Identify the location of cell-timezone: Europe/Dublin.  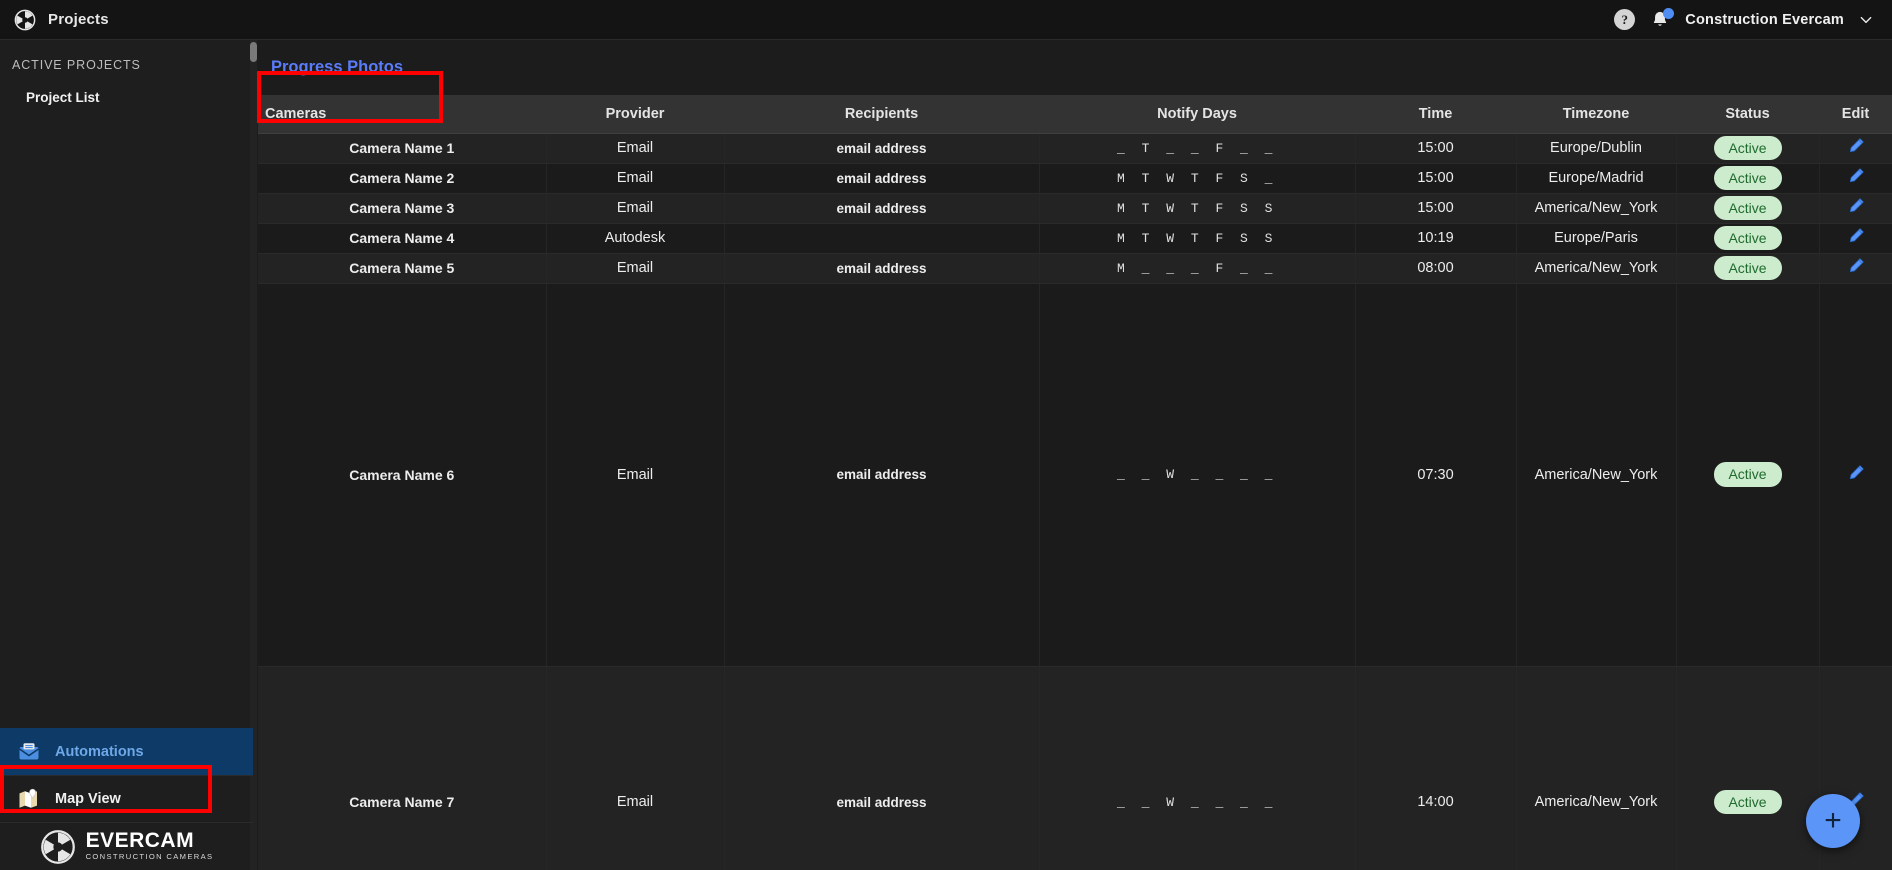
(1596, 148).